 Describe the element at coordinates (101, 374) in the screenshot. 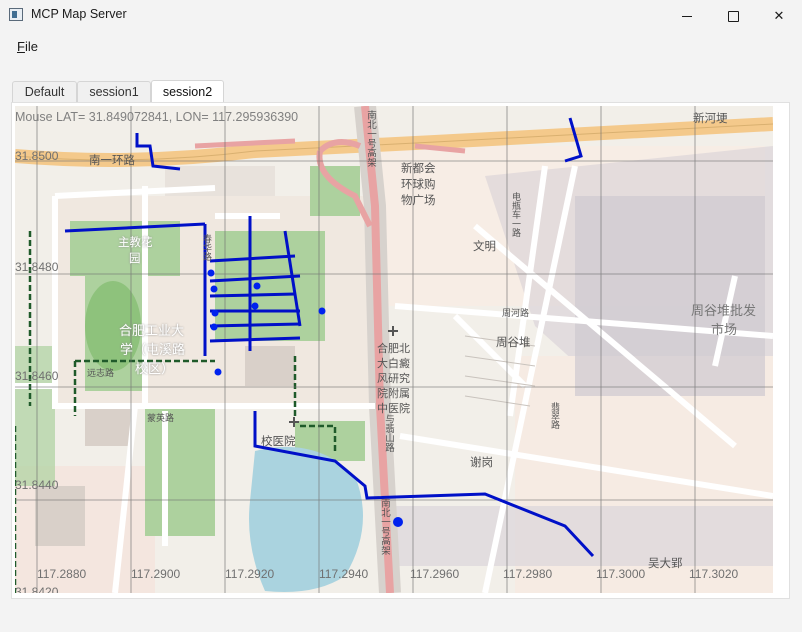

I see `place-label: 远志路` at that location.